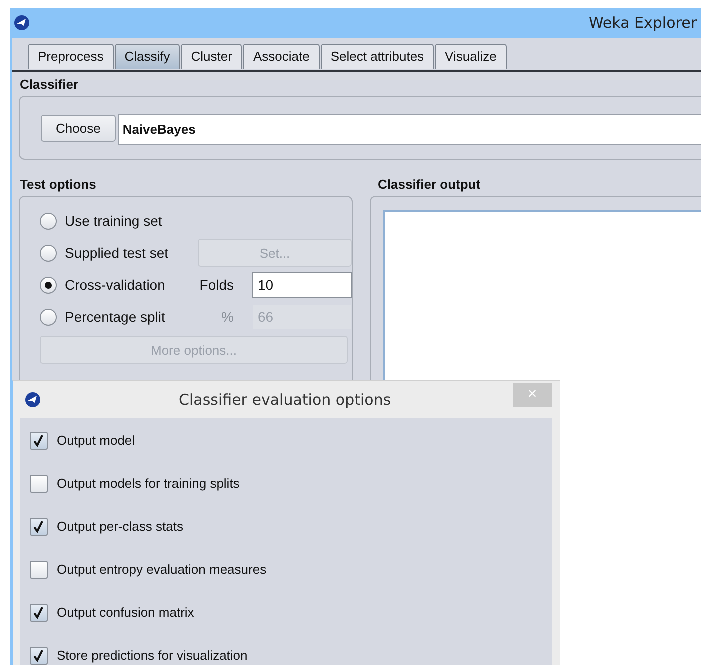 This screenshot has width=701, height=665. What do you see at coordinates (115, 285) in the screenshot?
I see `radio-label: Cross-validation` at bounding box center [115, 285].